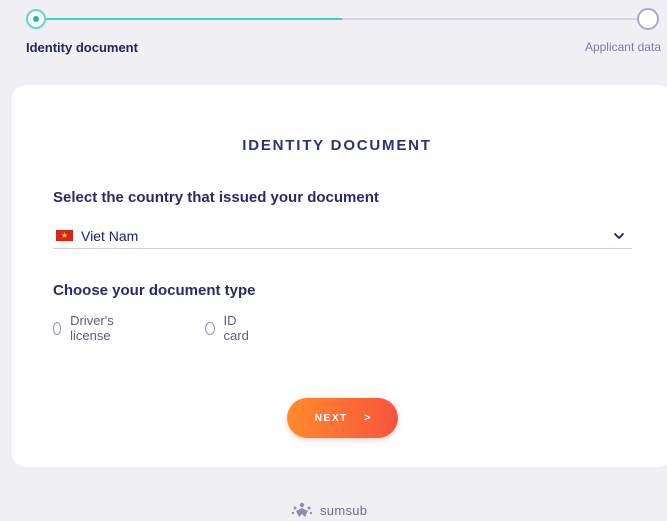 This screenshot has width=667, height=521. What do you see at coordinates (367, 418) in the screenshot?
I see `arrow-right-icon: >` at bounding box center [367, 418].